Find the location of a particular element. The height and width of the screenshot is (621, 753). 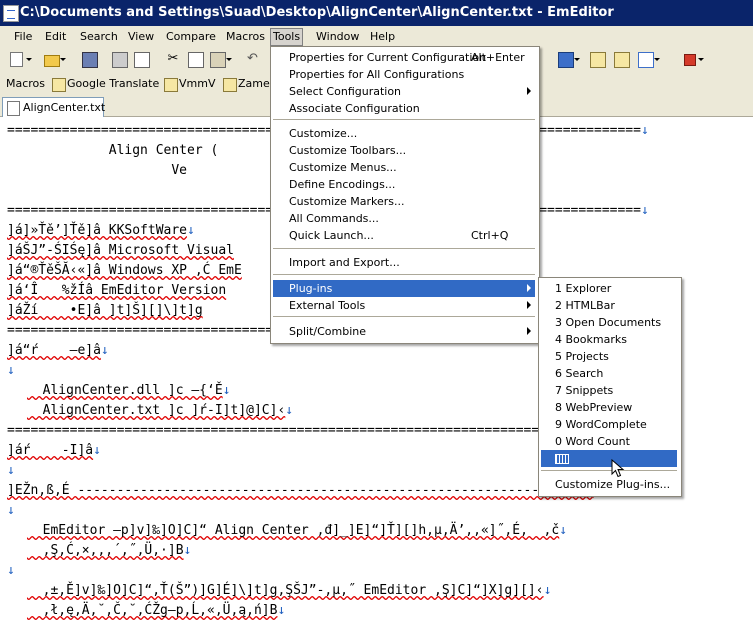

menu-tools: Tools is located at coordinates (287, 37).